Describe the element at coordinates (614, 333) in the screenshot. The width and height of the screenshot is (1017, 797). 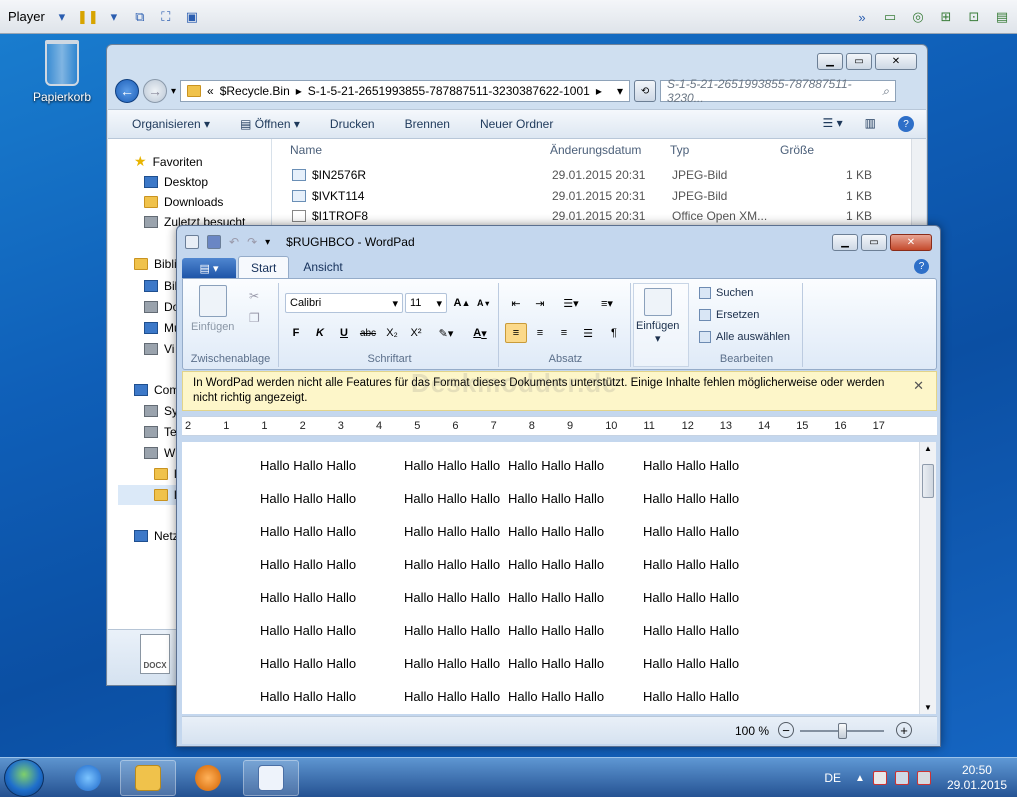
I see `paragraph-dialog-icon: ¶` at that location.